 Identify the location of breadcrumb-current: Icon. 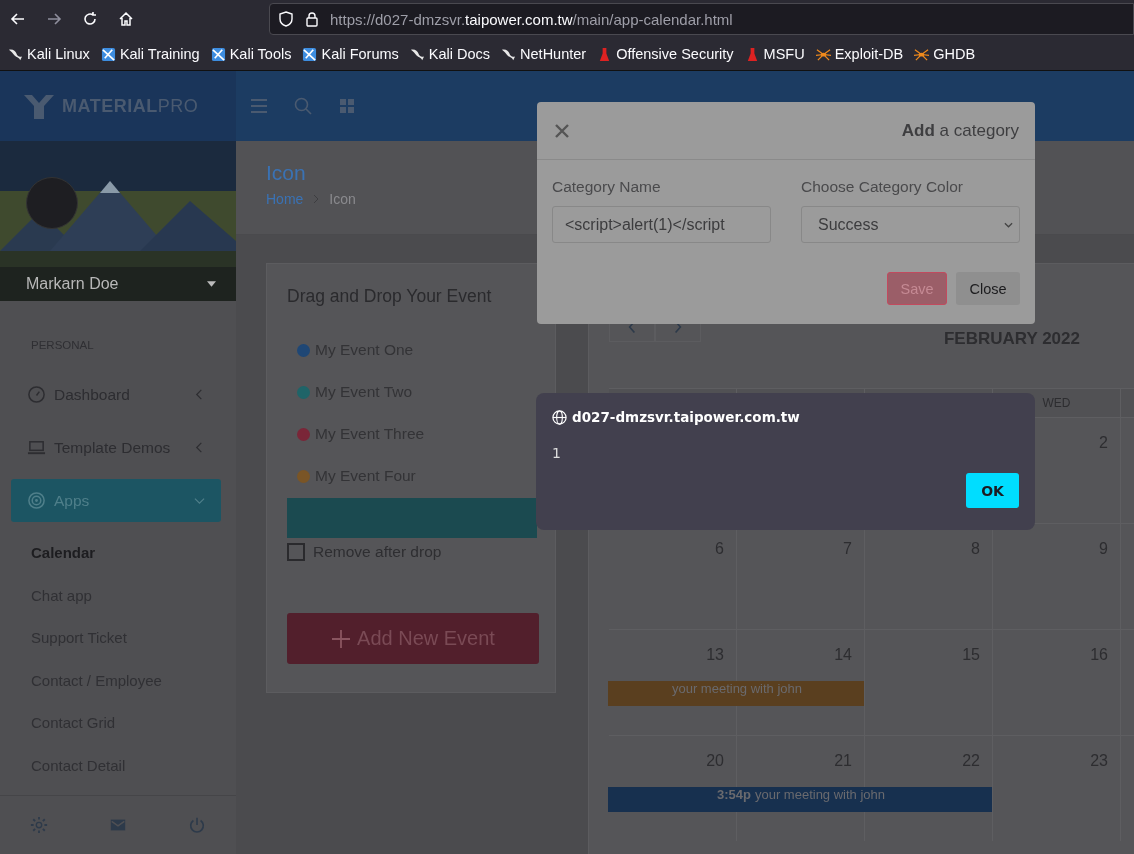
(342, 199).